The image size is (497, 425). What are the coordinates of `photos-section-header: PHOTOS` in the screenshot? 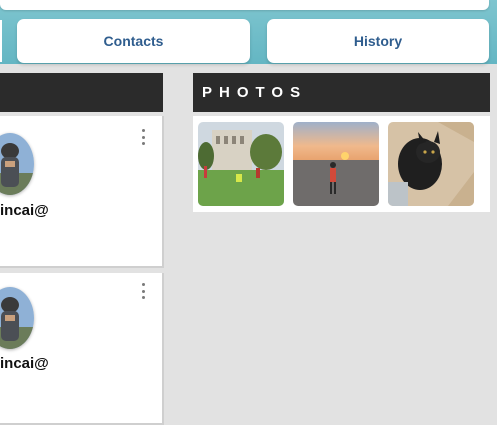 It's located at (341, 92).